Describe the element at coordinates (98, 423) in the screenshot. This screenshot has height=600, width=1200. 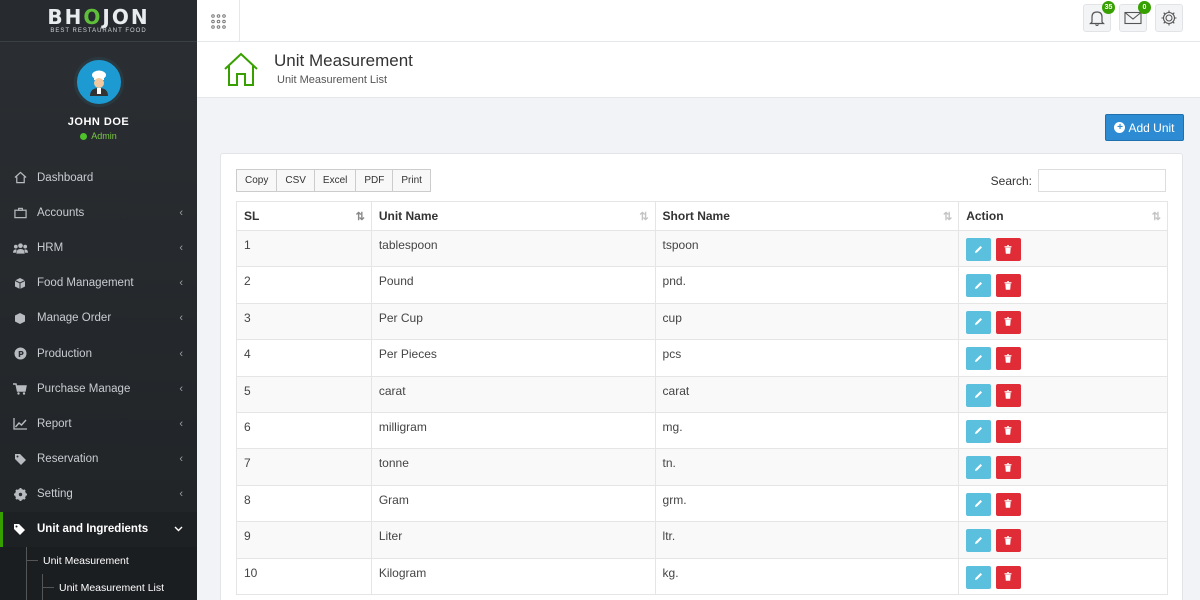
I see `sidebar-item-report: Report ‹` at that location.